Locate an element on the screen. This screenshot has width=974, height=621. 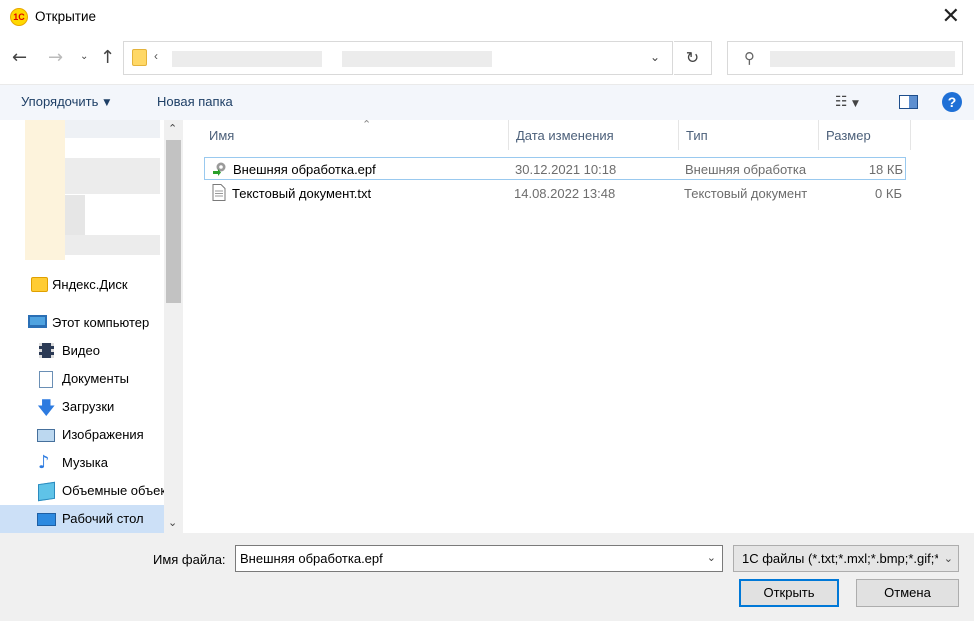
sidebar-item-this-pc: Этот компьютер is located at coordinates (82, 323).